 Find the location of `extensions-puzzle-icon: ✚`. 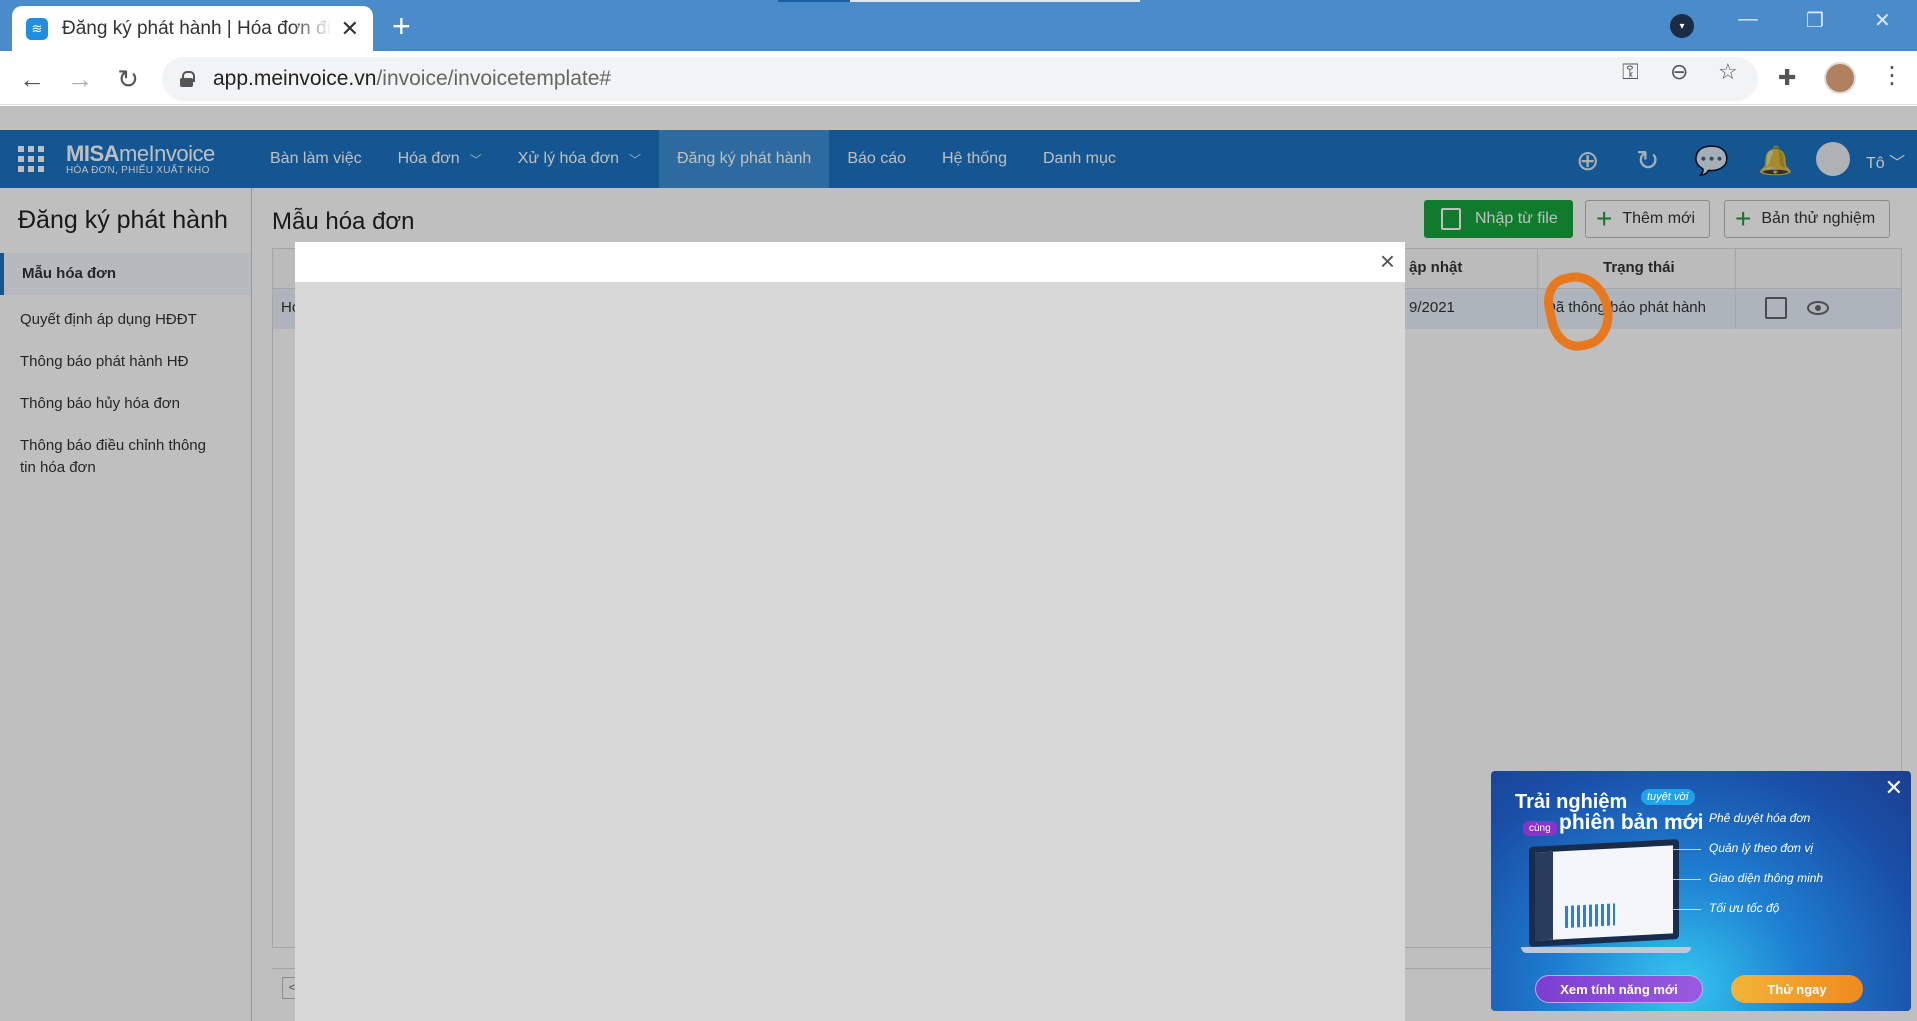

extensions-puzzle-icon: ✚ is located at coordinates (1787, 78).